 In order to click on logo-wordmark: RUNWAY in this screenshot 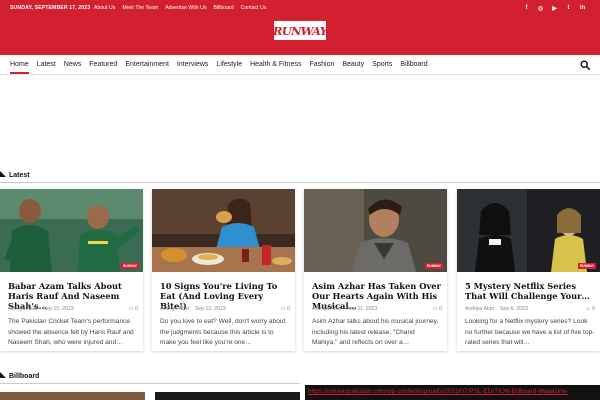, I will do `click(300, 30)`.